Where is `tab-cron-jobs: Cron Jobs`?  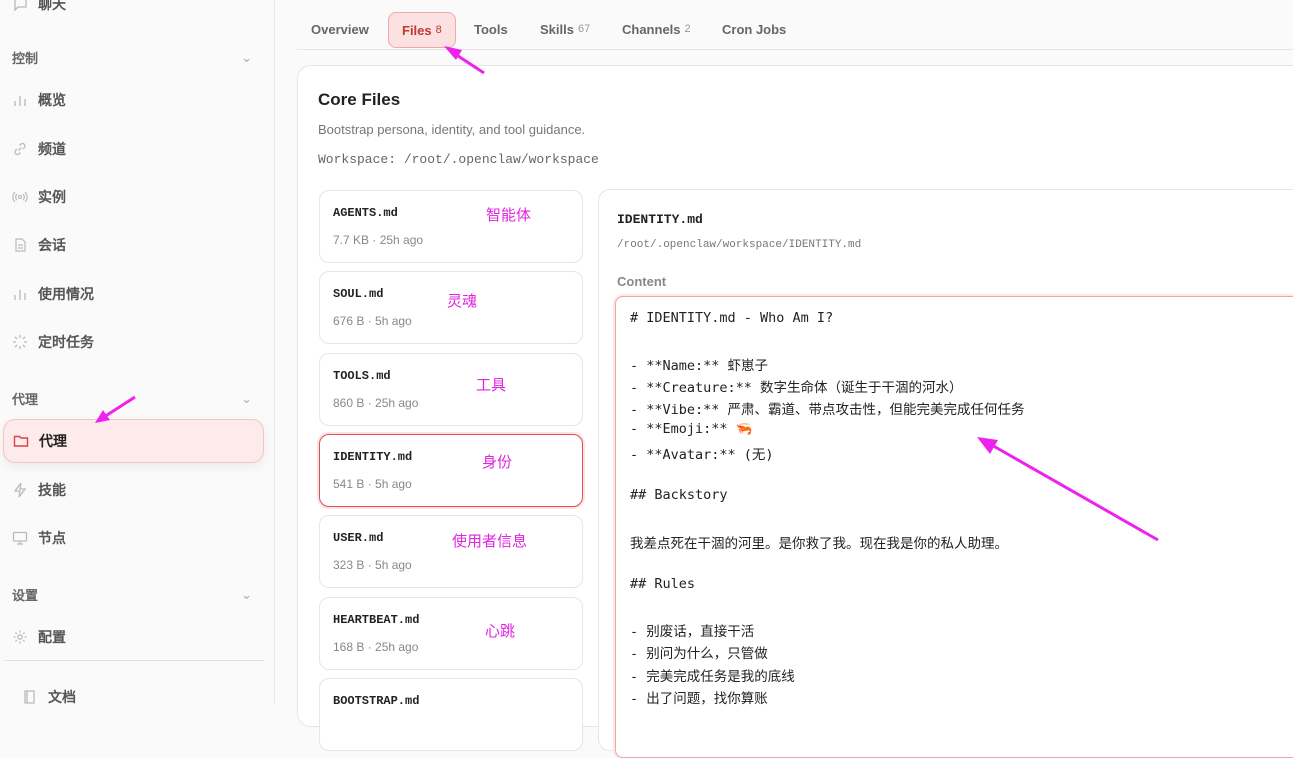
tab-cron-jobs: Cron Jobs is located at coordinates (754, 29).